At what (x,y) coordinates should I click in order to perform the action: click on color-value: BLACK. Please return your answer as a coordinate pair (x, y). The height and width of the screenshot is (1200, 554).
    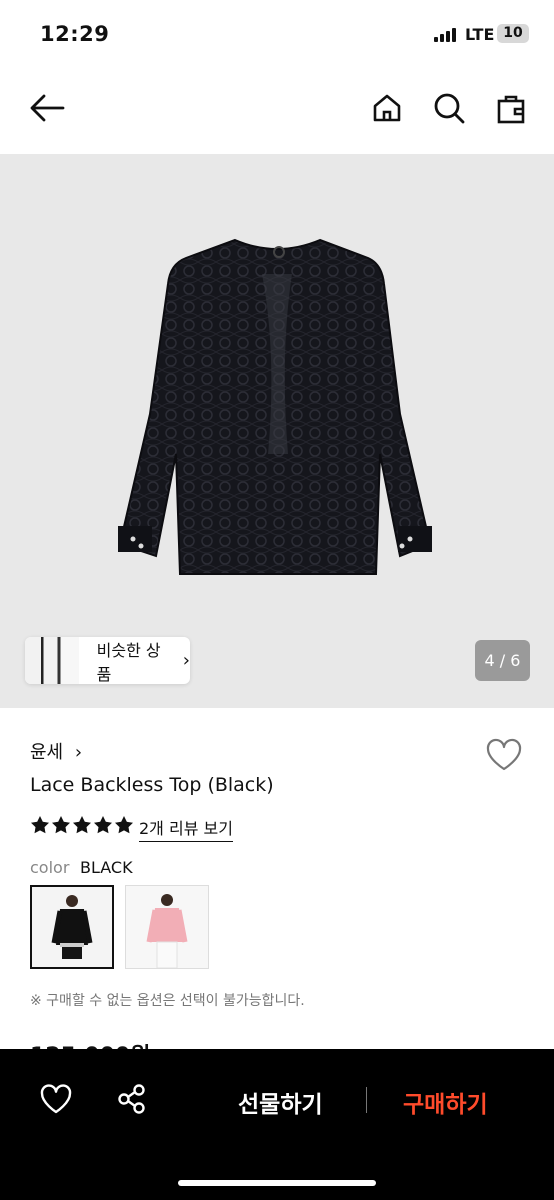
    Looking at the image, I should click on (106, 867).